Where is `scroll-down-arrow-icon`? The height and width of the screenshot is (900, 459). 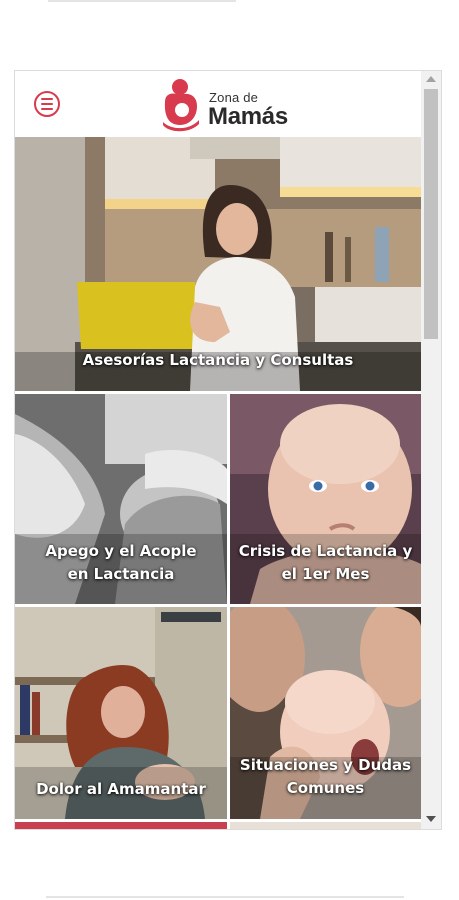
scroll-down-arrow-icon is located at coordinates (431, 819).